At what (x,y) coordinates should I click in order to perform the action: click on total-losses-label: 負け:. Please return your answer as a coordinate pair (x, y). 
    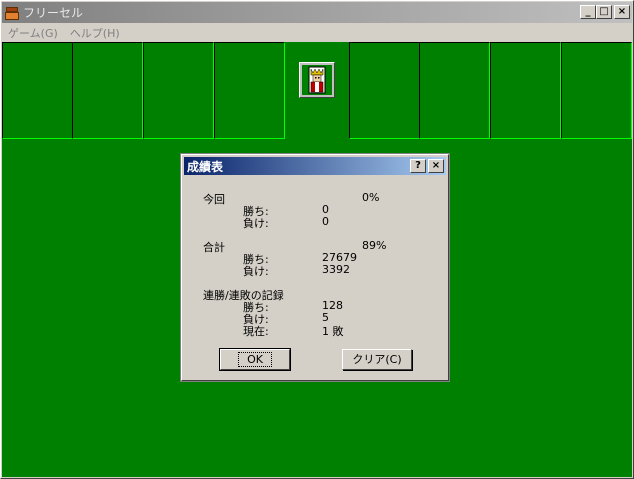
    Looking at the image, I should click on (256, 271).